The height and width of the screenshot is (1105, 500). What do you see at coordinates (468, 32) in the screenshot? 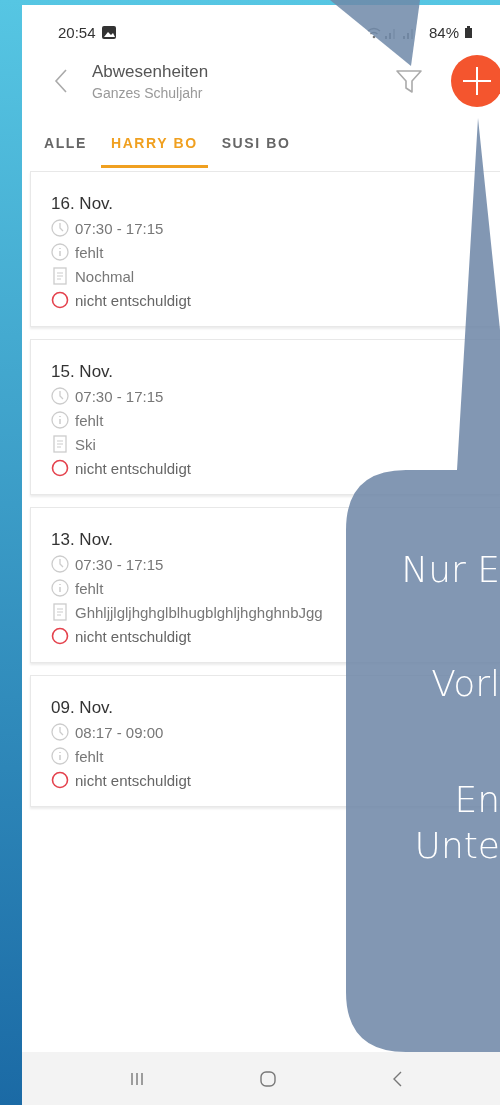
I see `battery-icon` at bounding box center [468, 32].